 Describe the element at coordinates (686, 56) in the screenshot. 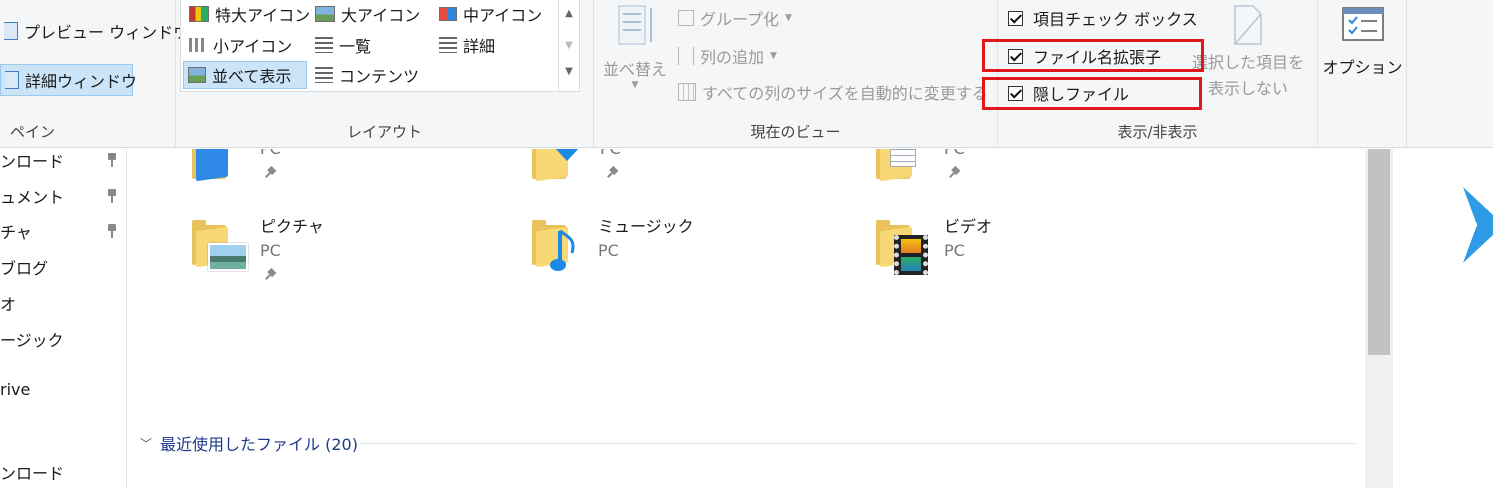

I see `add-columns-icon` at that location.